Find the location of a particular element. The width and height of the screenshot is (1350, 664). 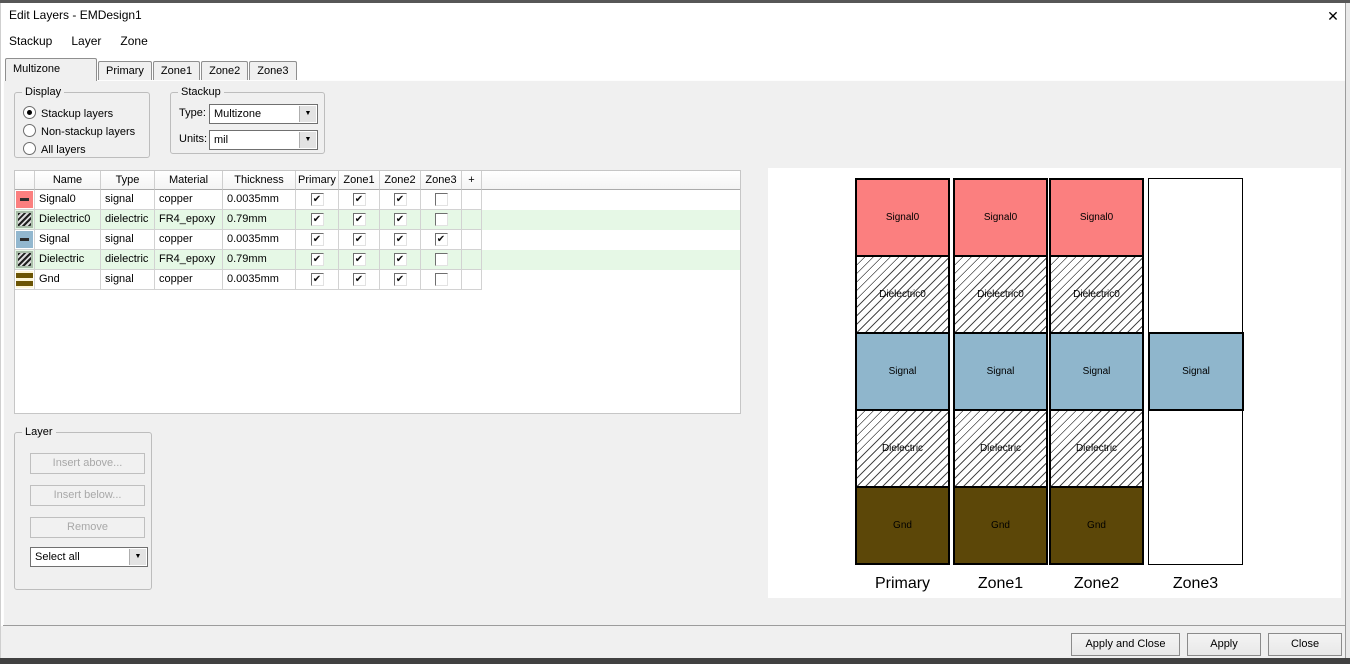

layer-block-gnd: Gnd is located at coordinates (1096, 525).